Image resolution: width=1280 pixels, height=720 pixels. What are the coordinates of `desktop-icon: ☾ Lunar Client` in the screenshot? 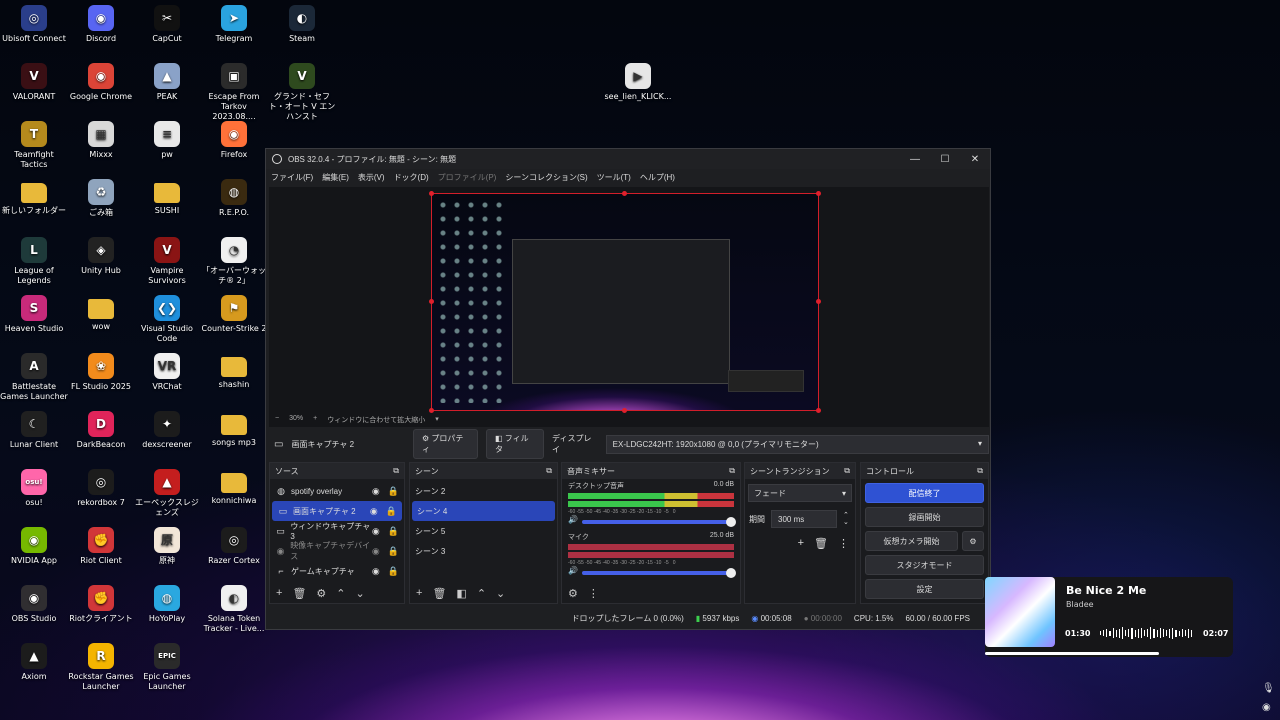 It's located at (34, 430).